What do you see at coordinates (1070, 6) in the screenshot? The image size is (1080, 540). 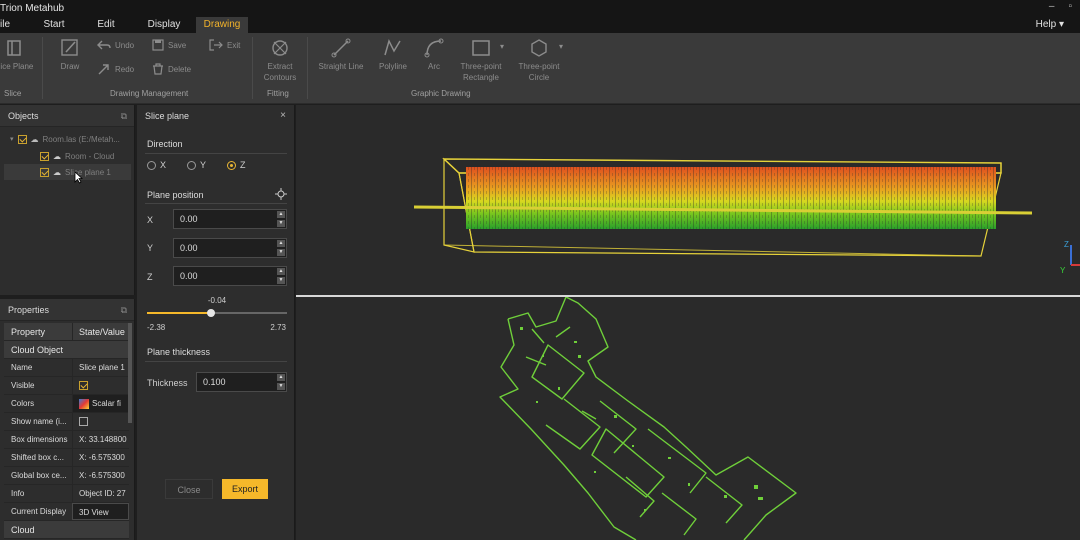 I see `restore-icon: ▫` at bounding box center [1070, 6].